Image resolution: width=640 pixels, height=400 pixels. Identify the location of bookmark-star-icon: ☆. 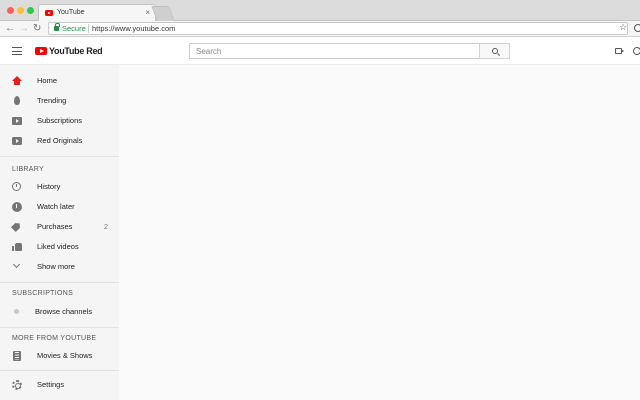
(623, 27).